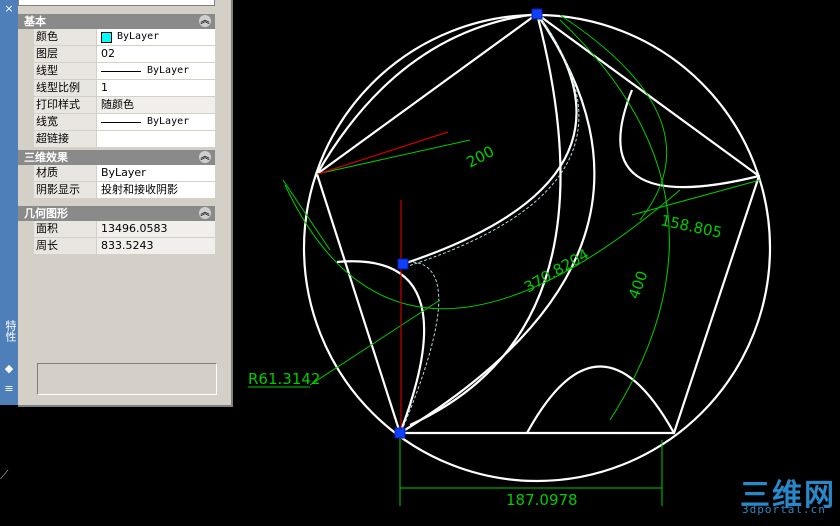 The height and width of the screenshot is (526, 840). I want to click on ucs-icon: ⟋, so click(4, 475).